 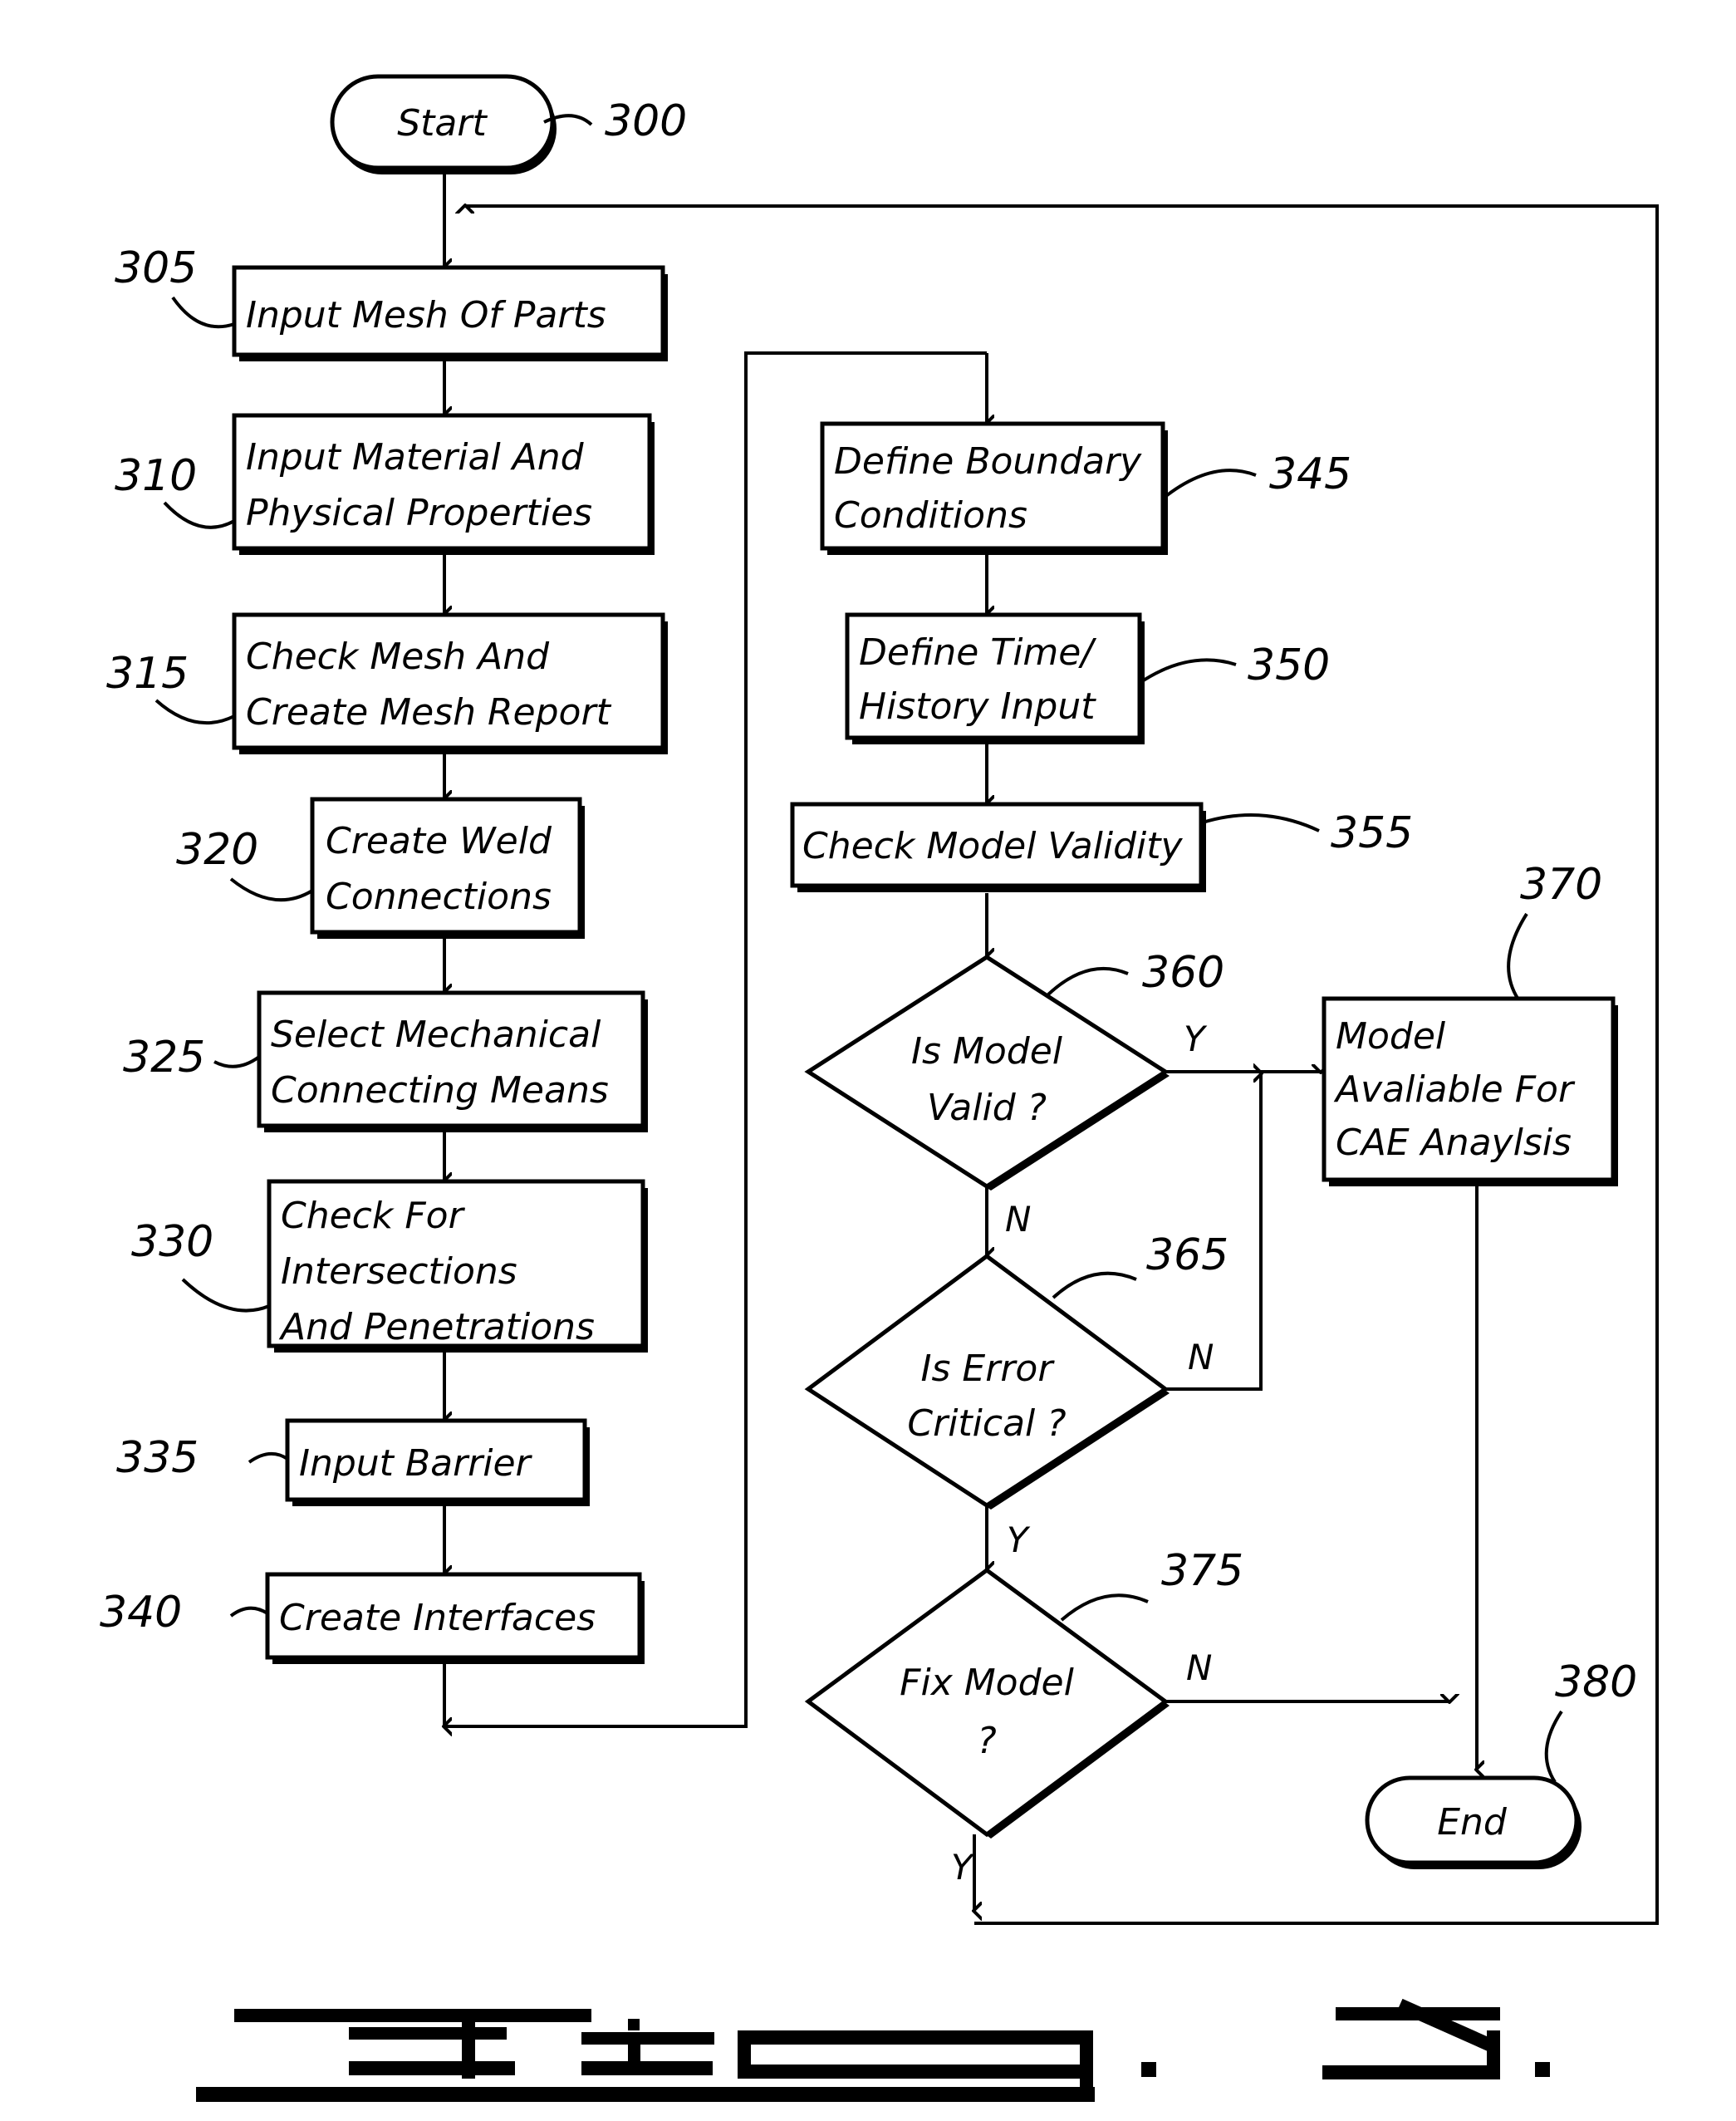 I want to click on node-select-mechanical: Select Mechanical Connecting Means, so click(x=452, y=1061).